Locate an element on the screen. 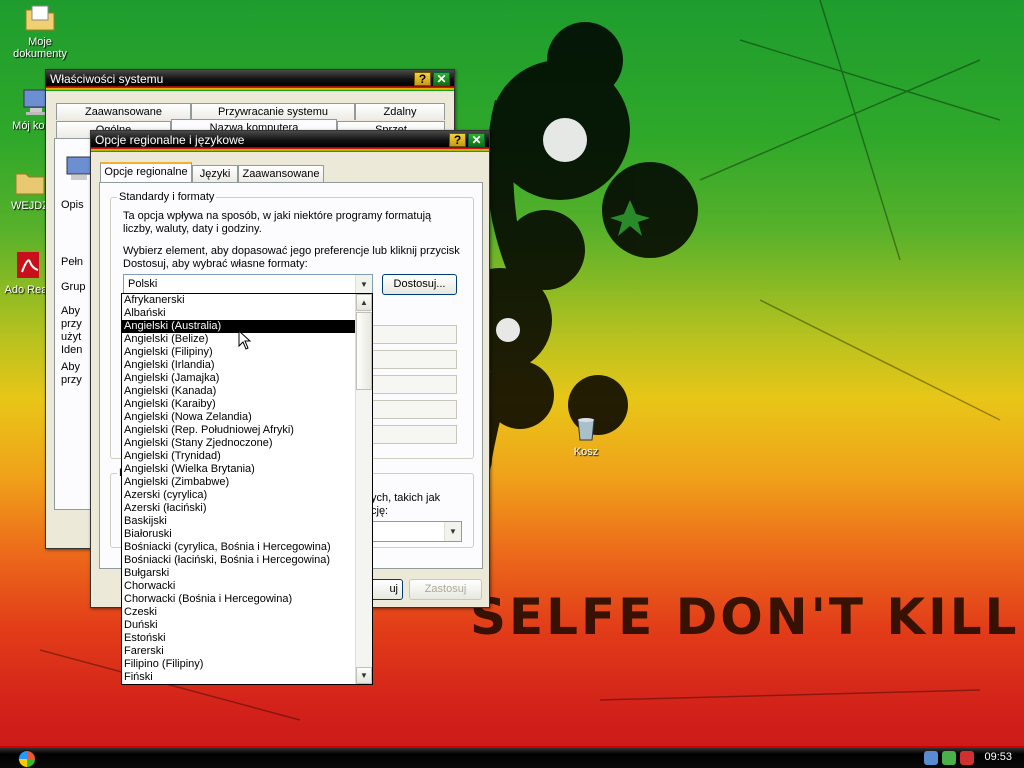 The width and height of the screenshot is (1024, 768). locale-option: Azerski (cyrylica) is located at coordinates (239, 495).